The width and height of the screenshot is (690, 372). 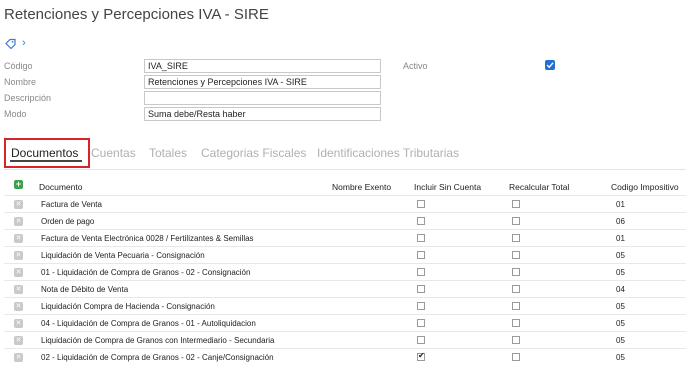 I want to click on page-title: Retenciones y Percepciones IVA - SIRE, so click(x=136, y=14).